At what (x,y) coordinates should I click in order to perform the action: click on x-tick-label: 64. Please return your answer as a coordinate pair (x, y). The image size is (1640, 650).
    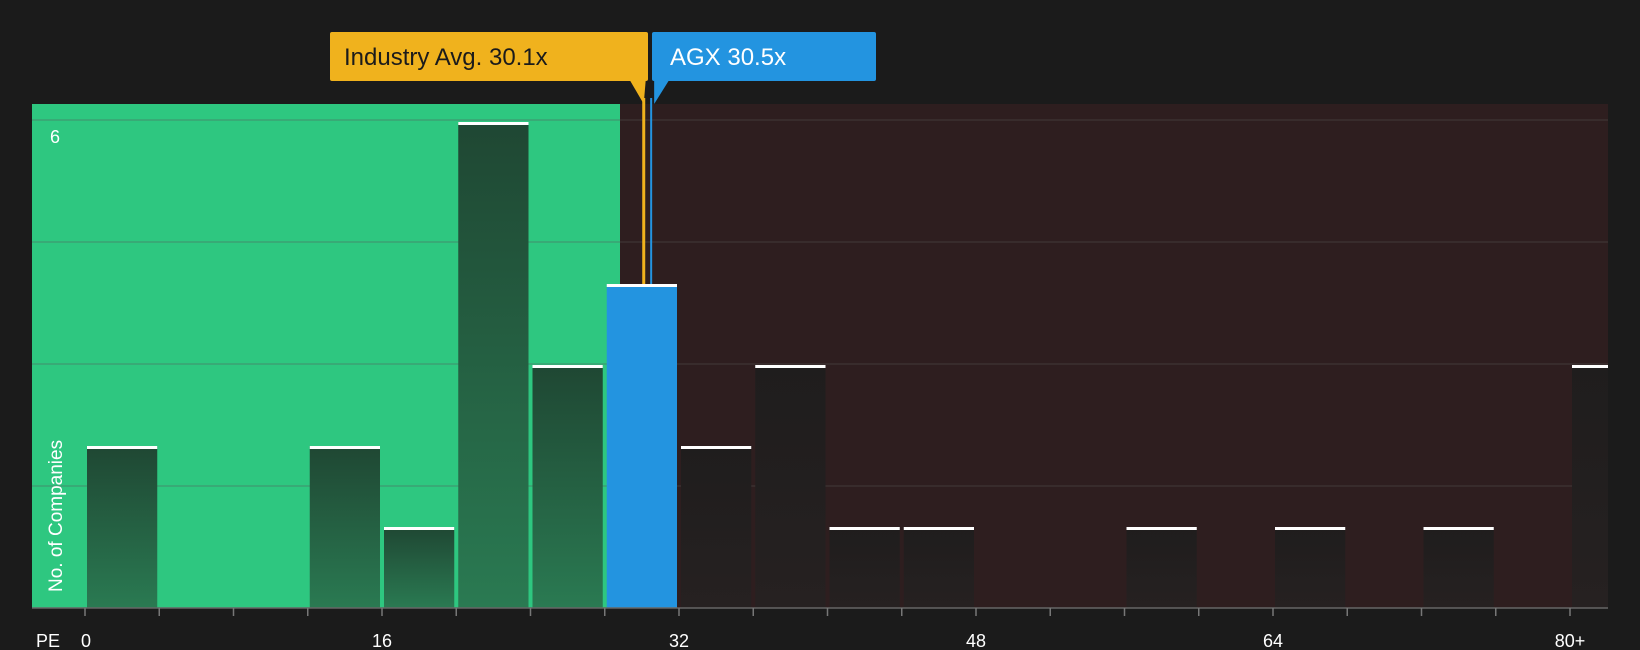
    Looking at the image, I should click on (1273, 640).